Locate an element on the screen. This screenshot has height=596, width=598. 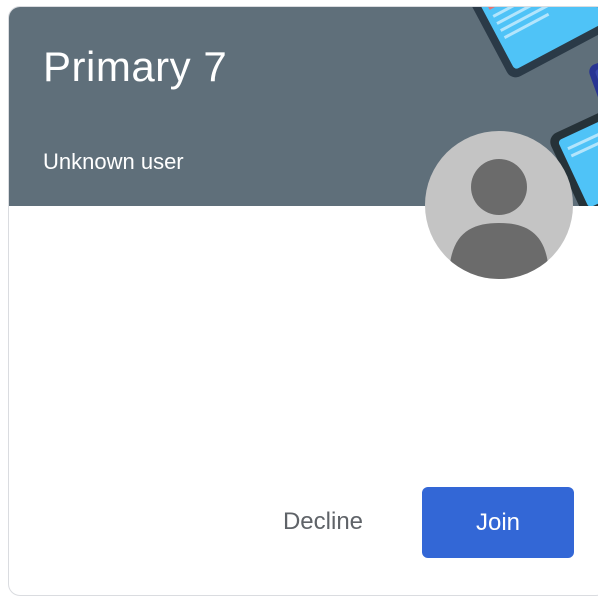
person-icon is located at coordinates (499, 205).